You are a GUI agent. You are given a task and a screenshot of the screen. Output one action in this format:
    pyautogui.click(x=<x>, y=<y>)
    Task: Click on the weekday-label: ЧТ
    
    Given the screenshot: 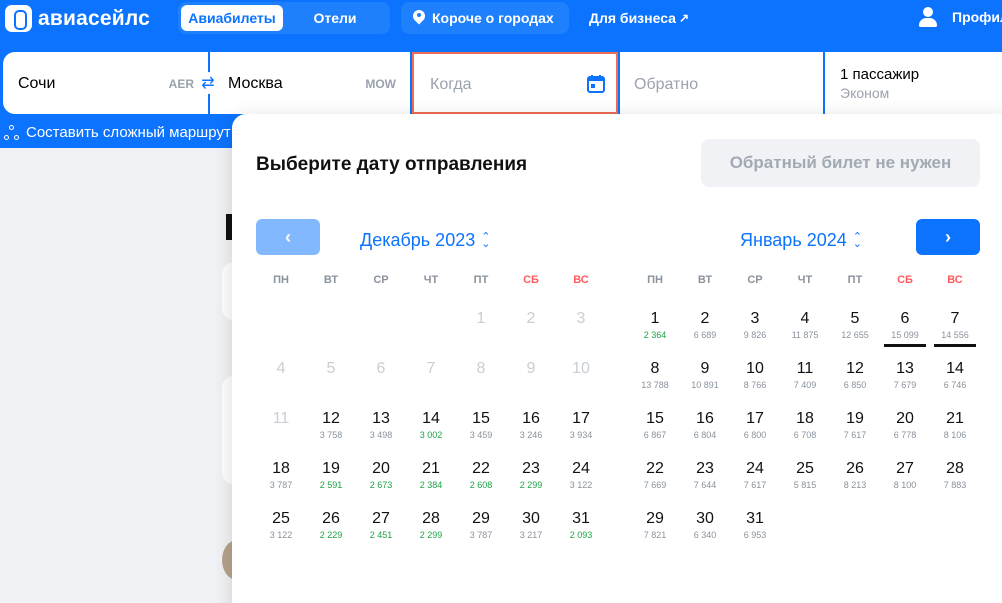 What is the action you would take?
    pyautogui.click(x=431, y=280)
    